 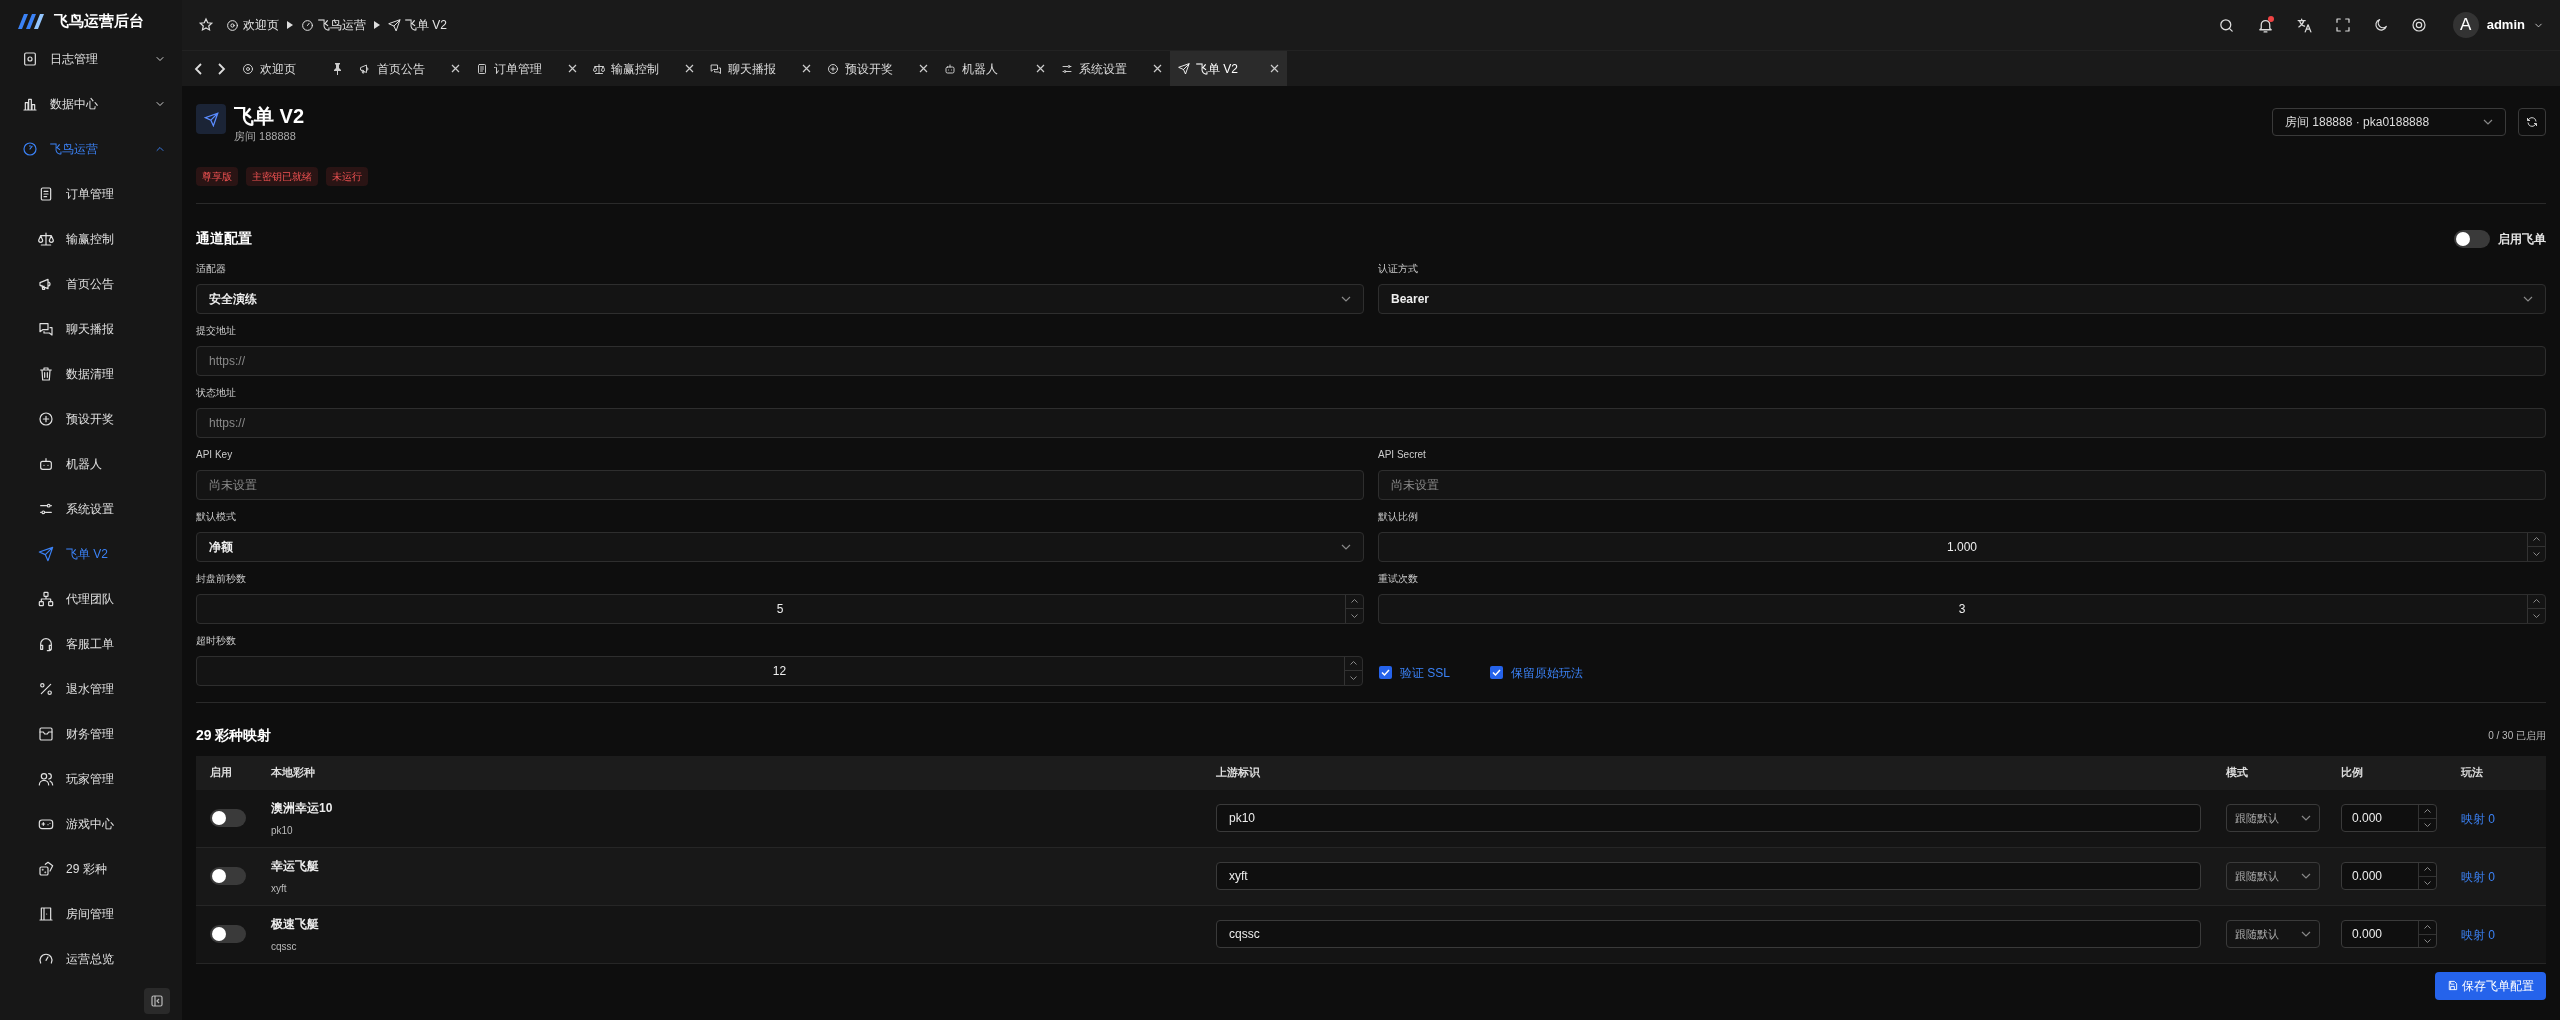 I want to click on select-field: 安全演练, so click(x=780, y=298).